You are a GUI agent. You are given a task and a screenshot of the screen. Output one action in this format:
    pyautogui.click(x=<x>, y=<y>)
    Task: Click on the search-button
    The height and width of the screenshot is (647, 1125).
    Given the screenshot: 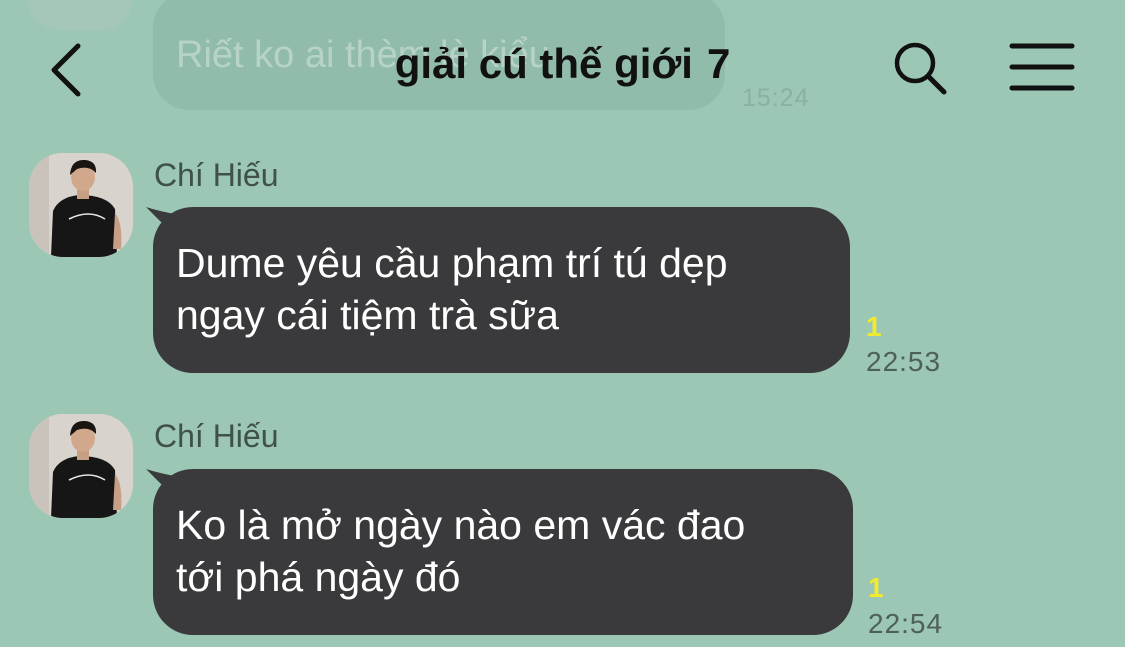 What is the action you would take?
    pyautogui.click(x=920, y=68)
    